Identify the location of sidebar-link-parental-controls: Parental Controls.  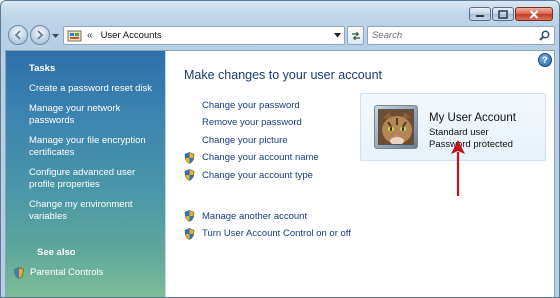
(66, 273).